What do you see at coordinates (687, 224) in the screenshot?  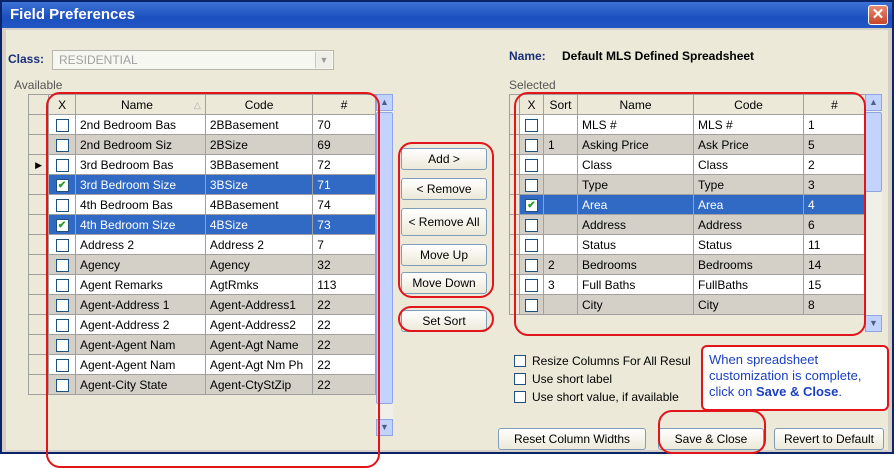 I see `table-row: Address Address 6` at bounding box center [687, 224].